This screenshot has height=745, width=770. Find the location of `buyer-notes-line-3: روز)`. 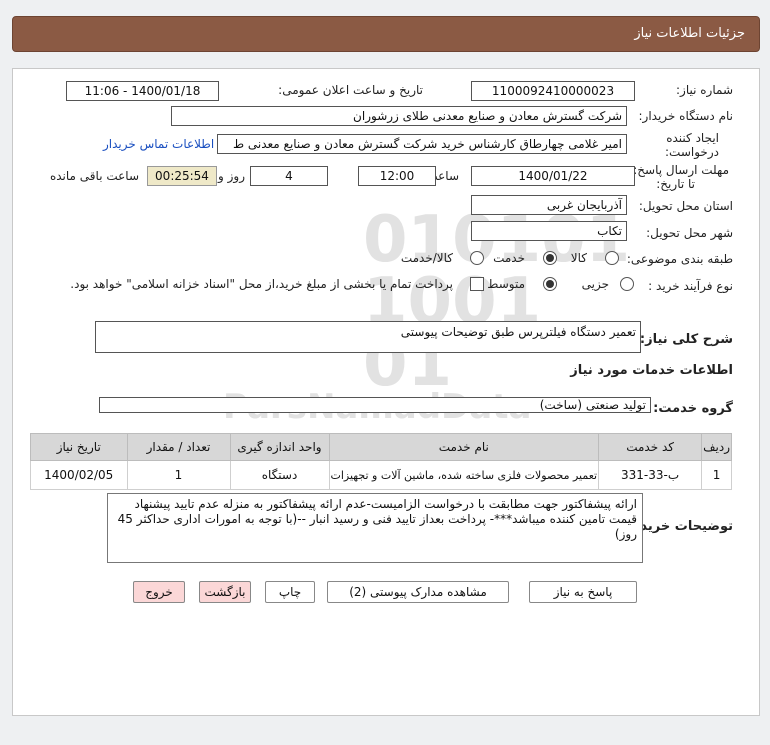

buyer-notes-line-3: روز) is located at coordinates (625, 534).